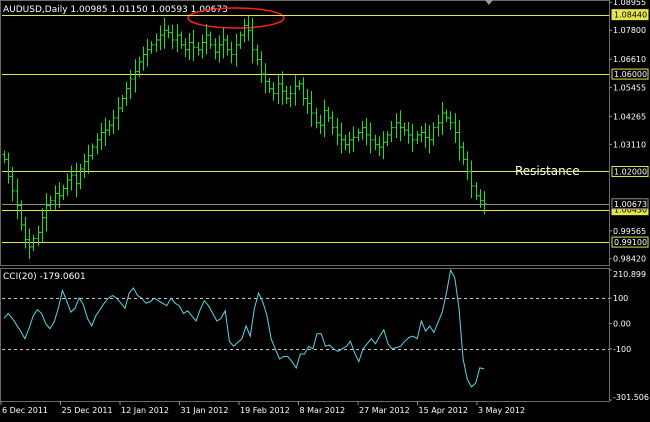 The image size is (650, 422). Describe the element at coordinates (629, 30) in the screenshot. I see `price-axis-label: 1.07800` at that location.